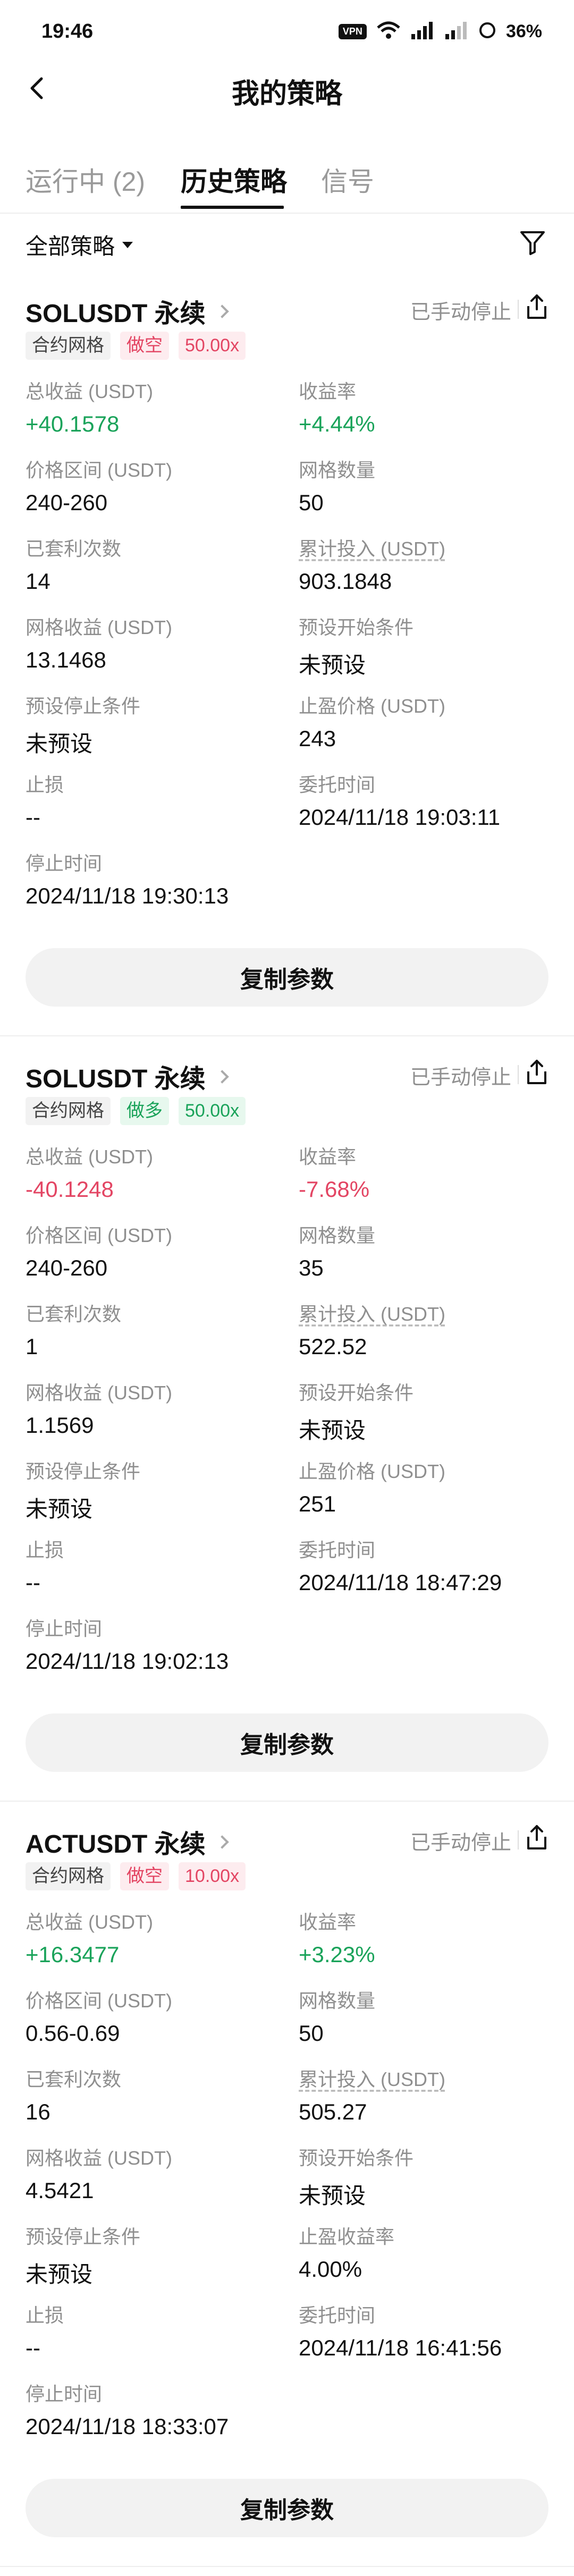 Image resolution: width=574 pixels, height=2576 pixels. I want to click on tab-bar: 运行中 (2) 历史策略 信号, so click(287, 181).